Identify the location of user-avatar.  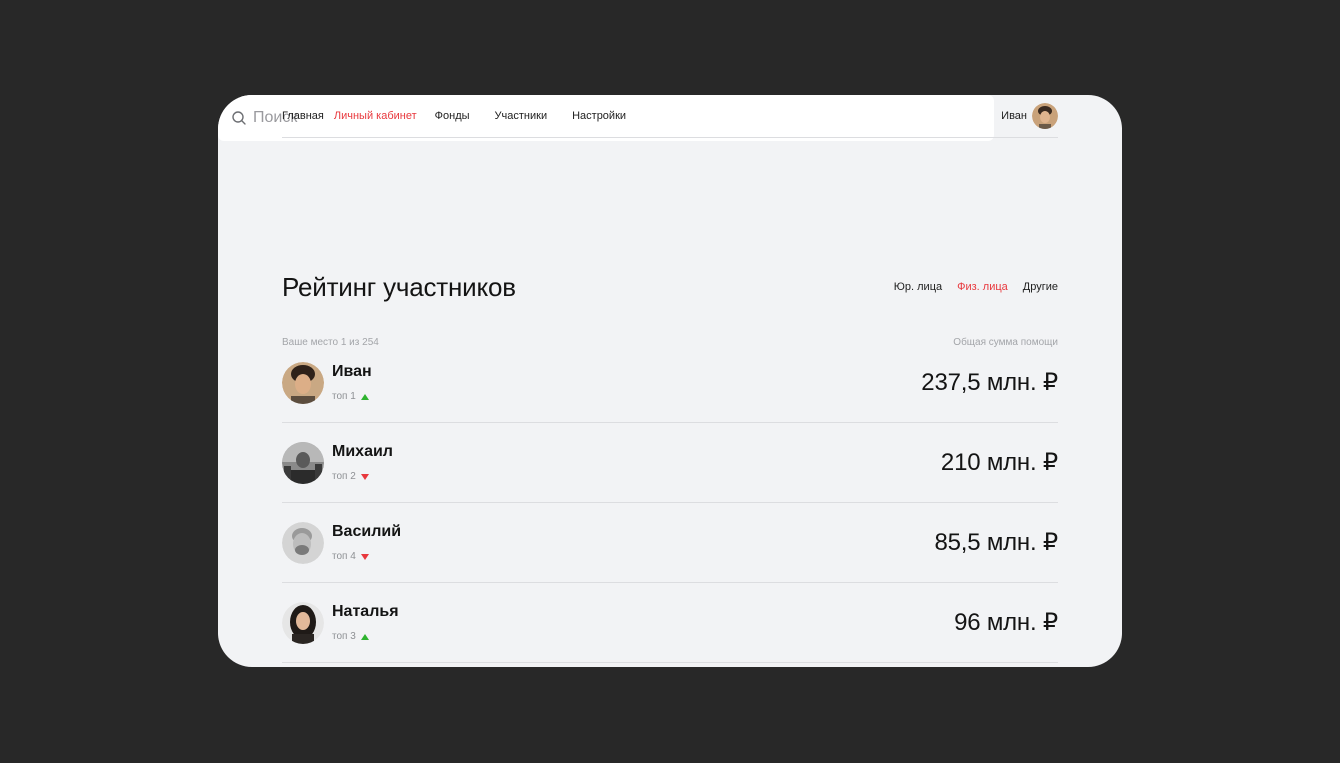
(1045, 116).